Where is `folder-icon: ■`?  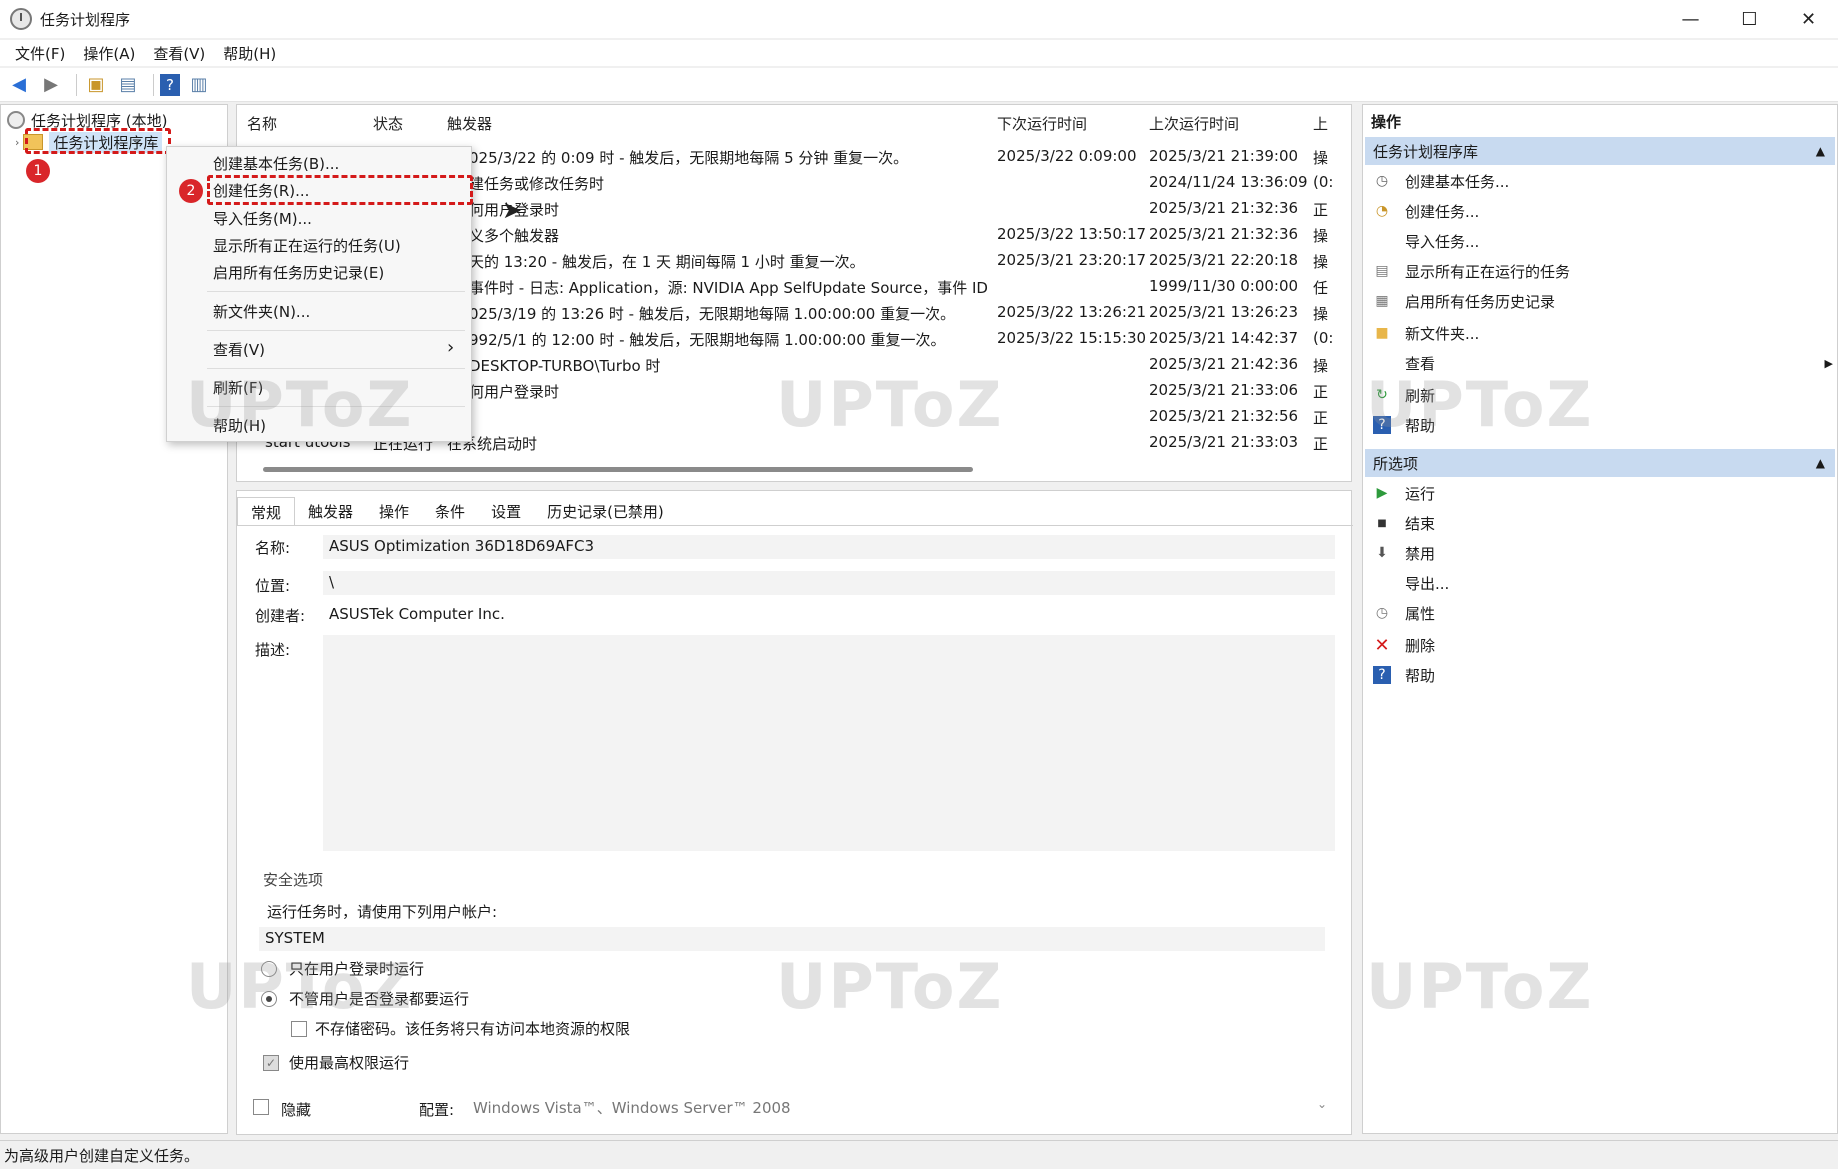 folder-icon: ■ is located at coordinates (1382, 333).